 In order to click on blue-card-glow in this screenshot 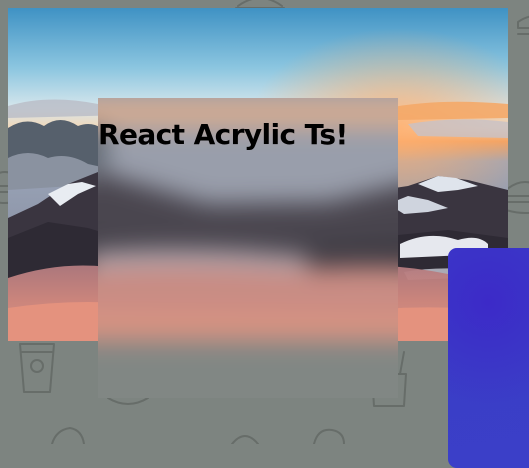, I will do `click(488, 358)`.